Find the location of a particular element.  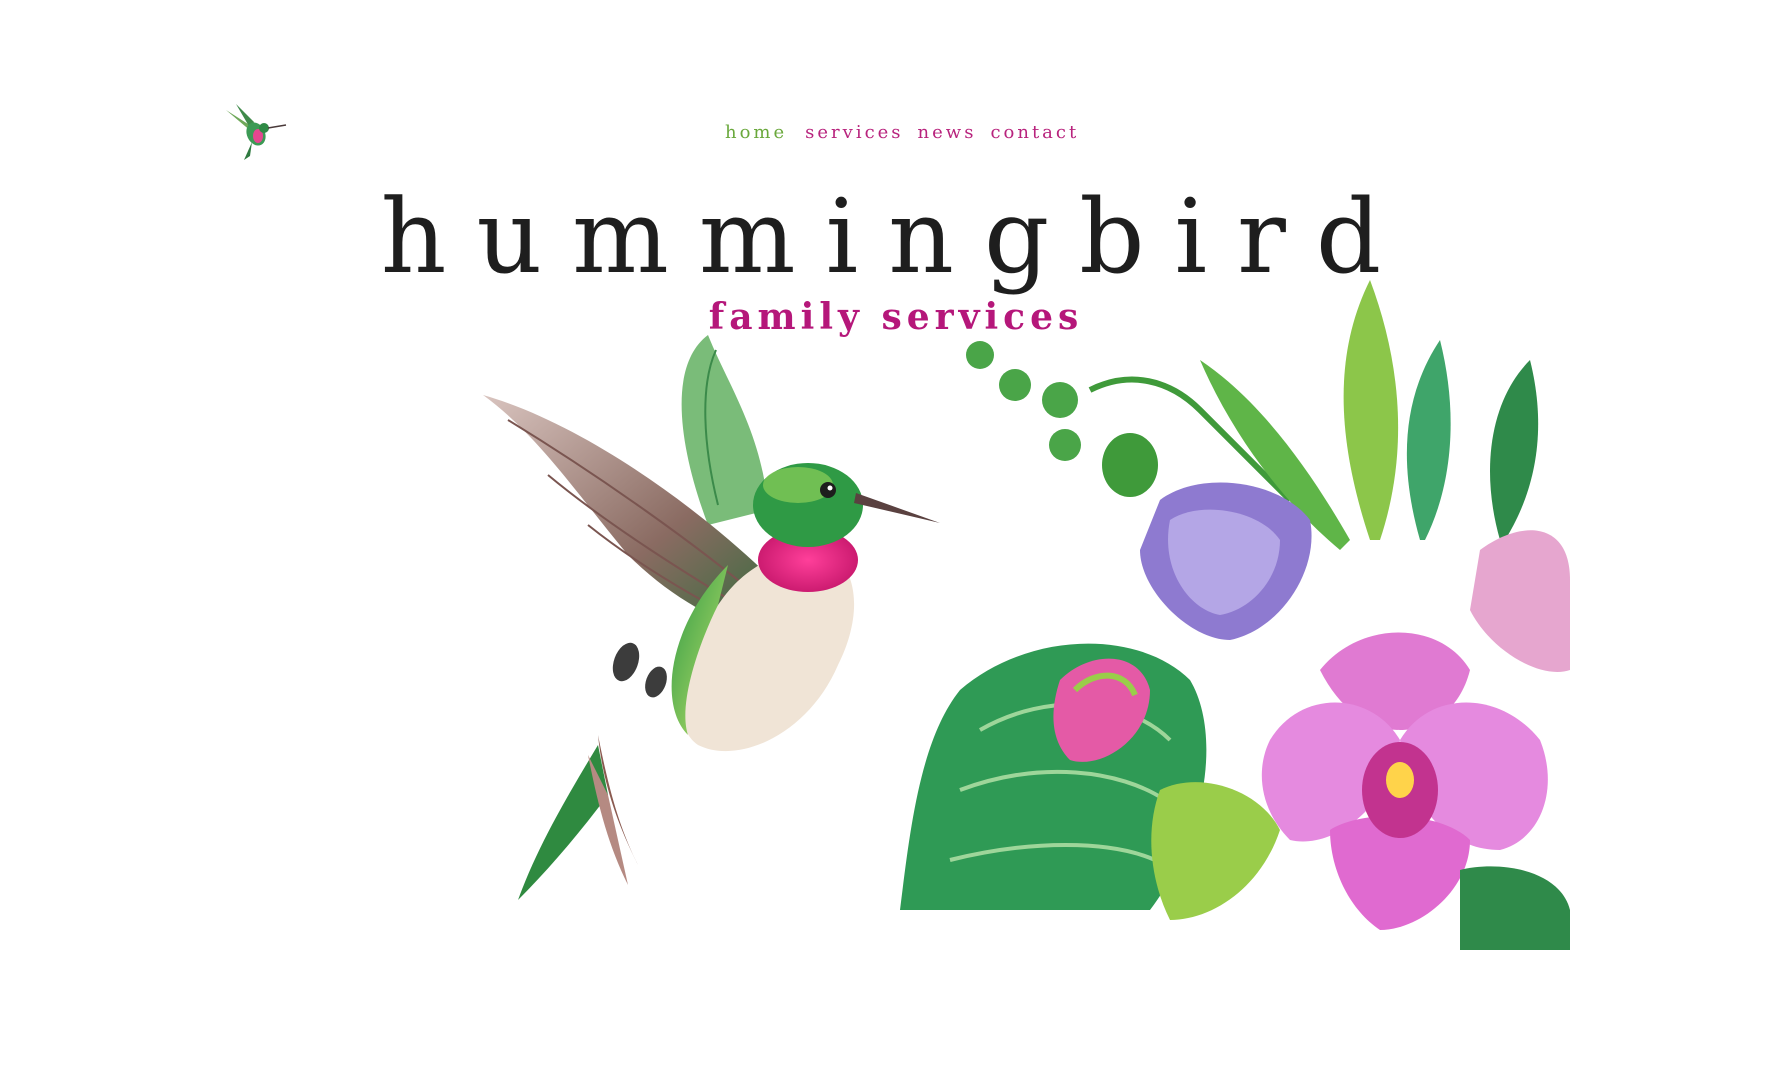

nav-home-link: home is located at coordinates (756, 132).